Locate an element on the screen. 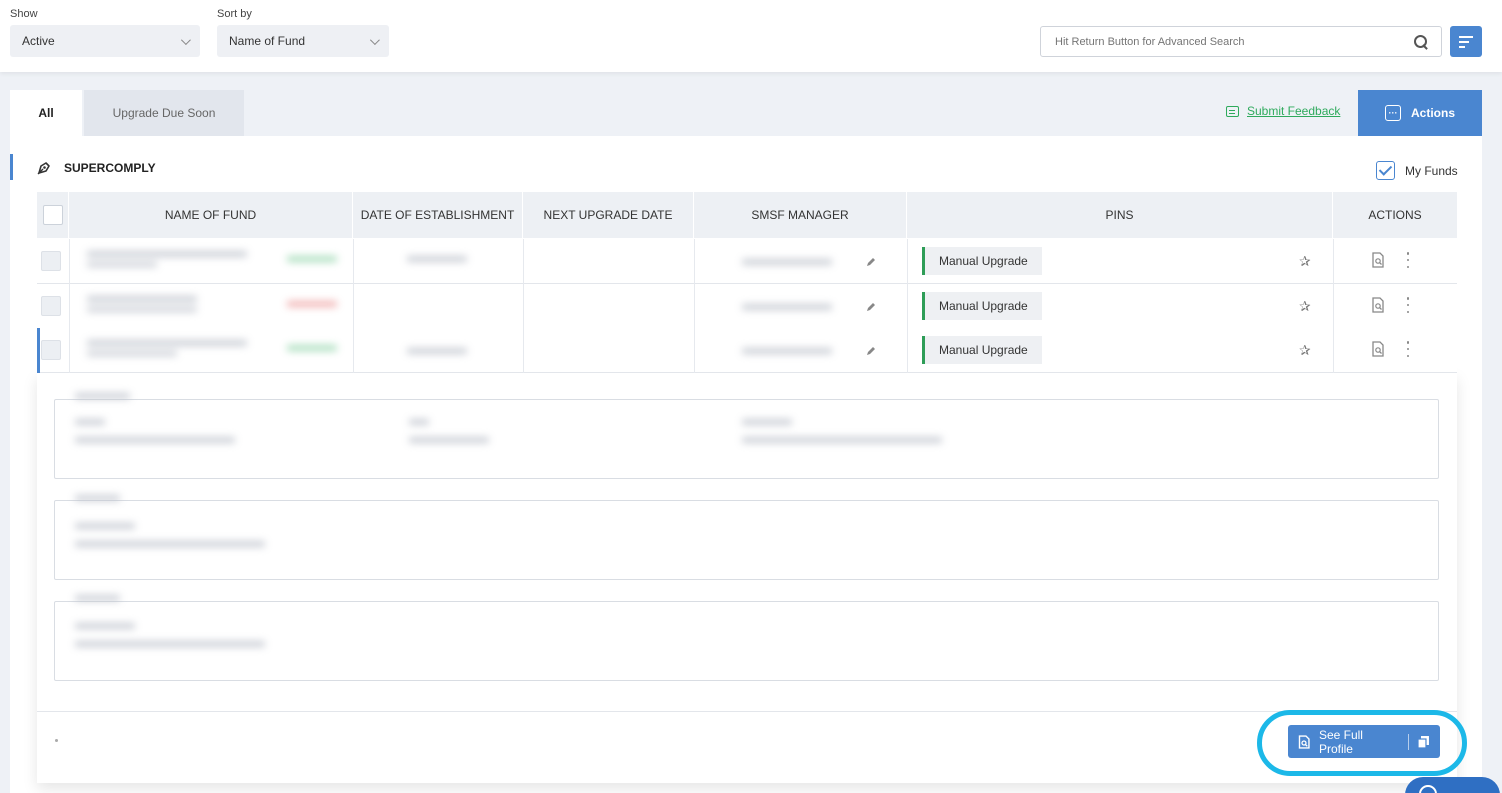 The image size is (1502, 793). select-all-checkbox is located at coordinates (52, 215).